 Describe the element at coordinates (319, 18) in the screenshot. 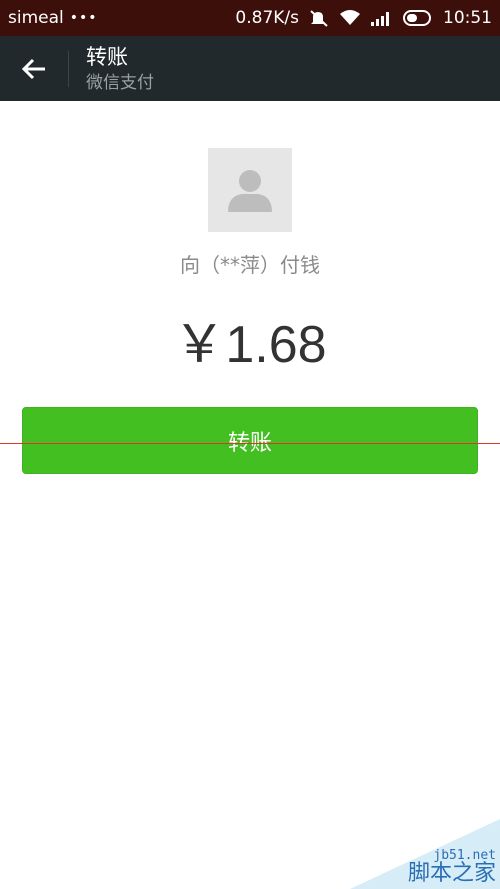

I see `mute-icon` at that location.